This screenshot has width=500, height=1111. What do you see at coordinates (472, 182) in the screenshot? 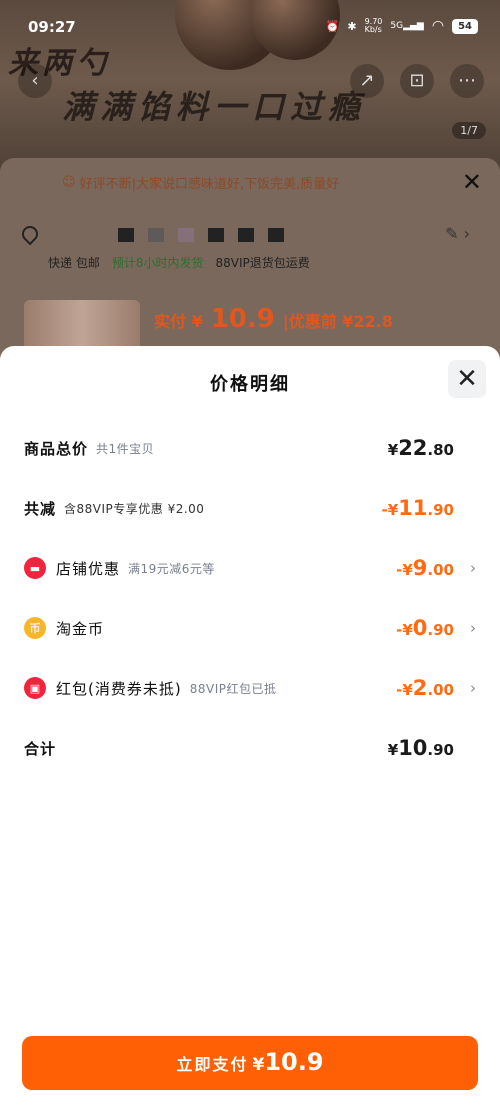
I see `notice-close-icon: ✕` at bounding box center [472, 182].